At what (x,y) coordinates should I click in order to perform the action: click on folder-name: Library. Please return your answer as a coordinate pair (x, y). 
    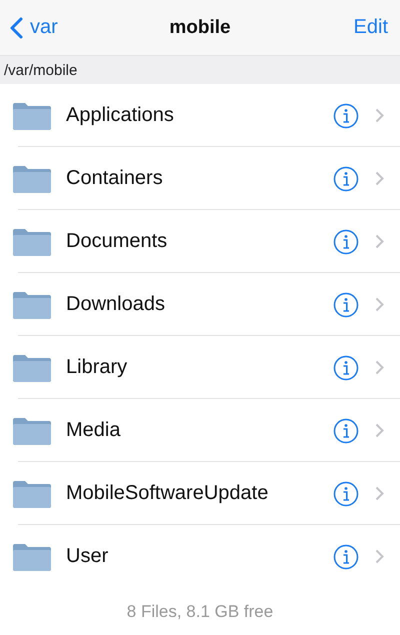
    Looking at the image, I should click on (97, 367).